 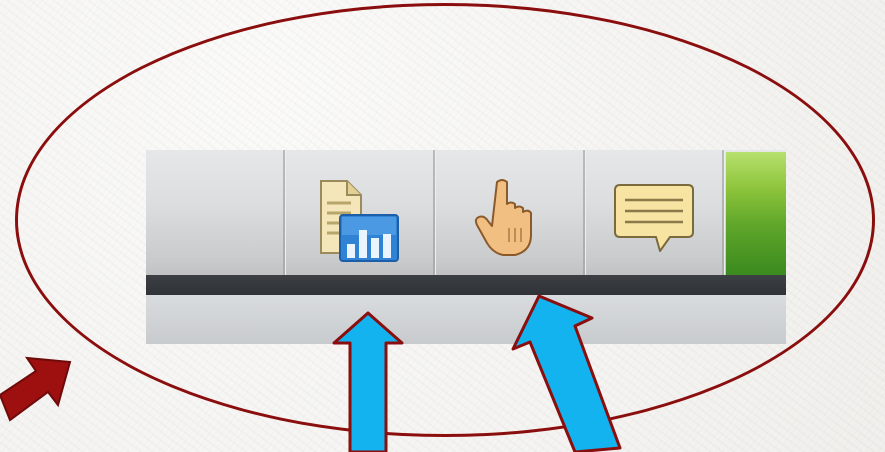 I want to click on blue-callout-arrow-left, so click(x=368, y=381).